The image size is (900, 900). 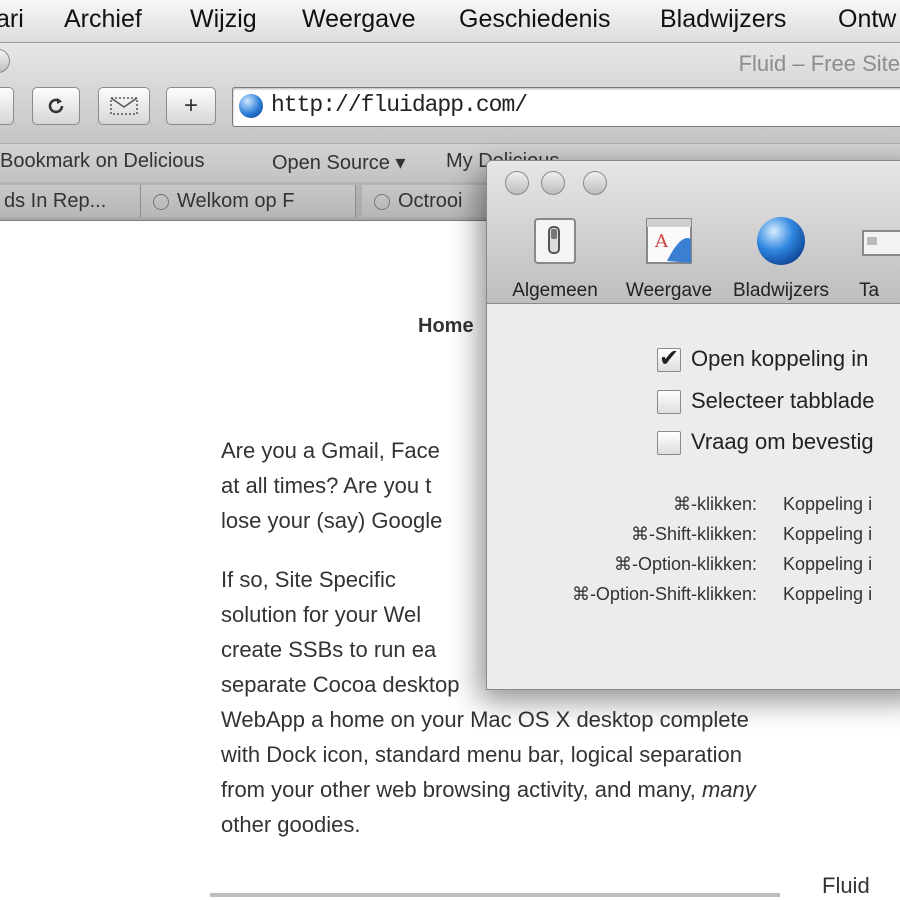 I want to click on tab: Welkom op F, so click(x=248, y=201).